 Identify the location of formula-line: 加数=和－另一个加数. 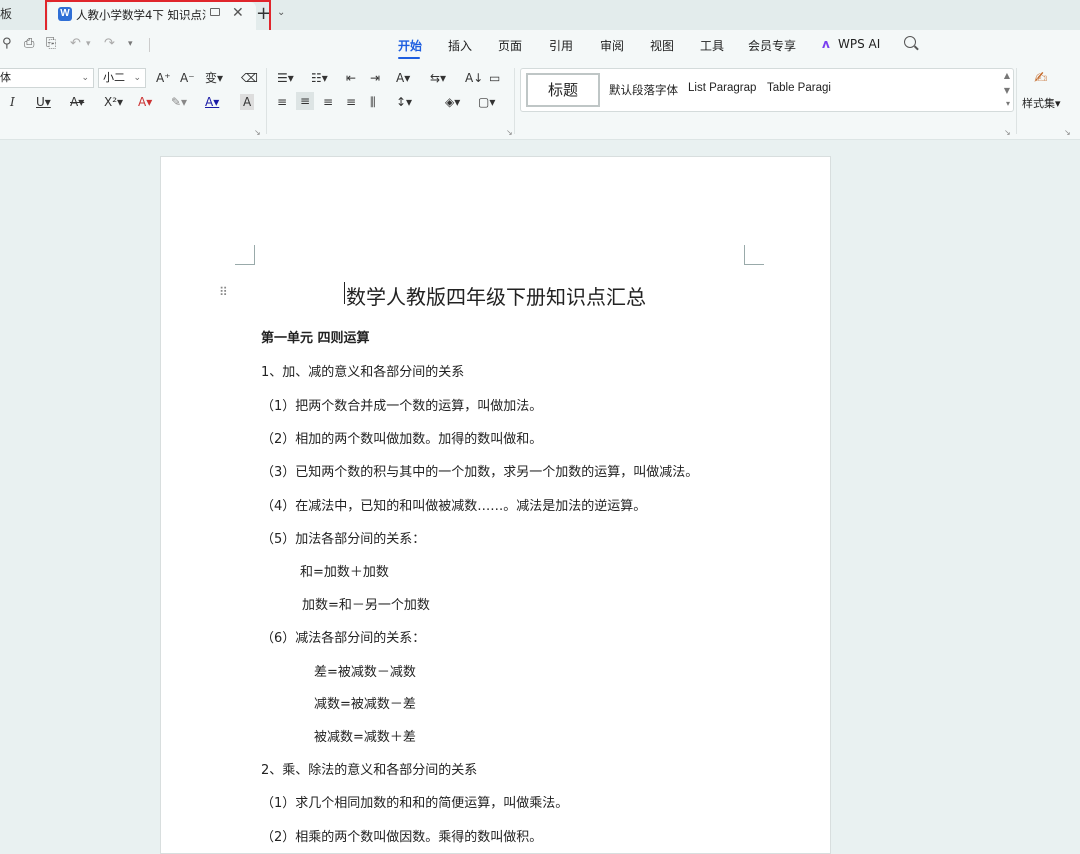
(366, 603).